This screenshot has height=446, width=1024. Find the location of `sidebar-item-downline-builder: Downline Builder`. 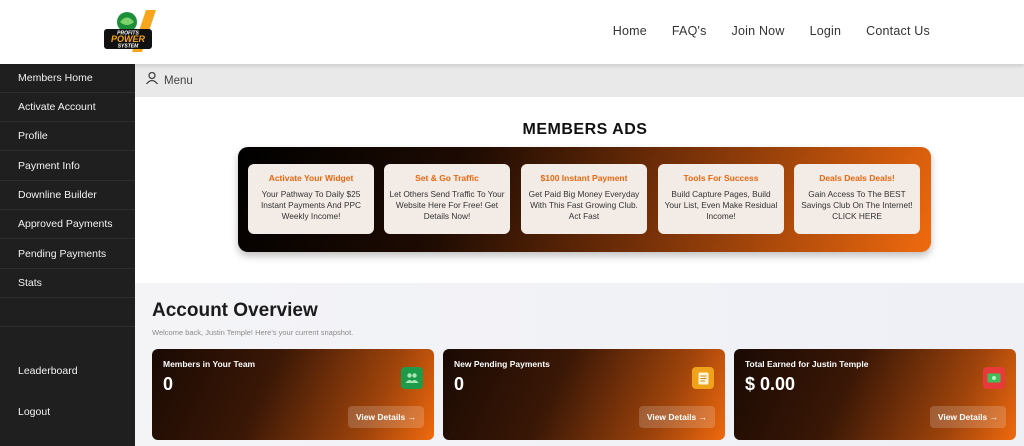

sidebar-item-downline-builder: Downline Builder is located at coordinates (67, 195).